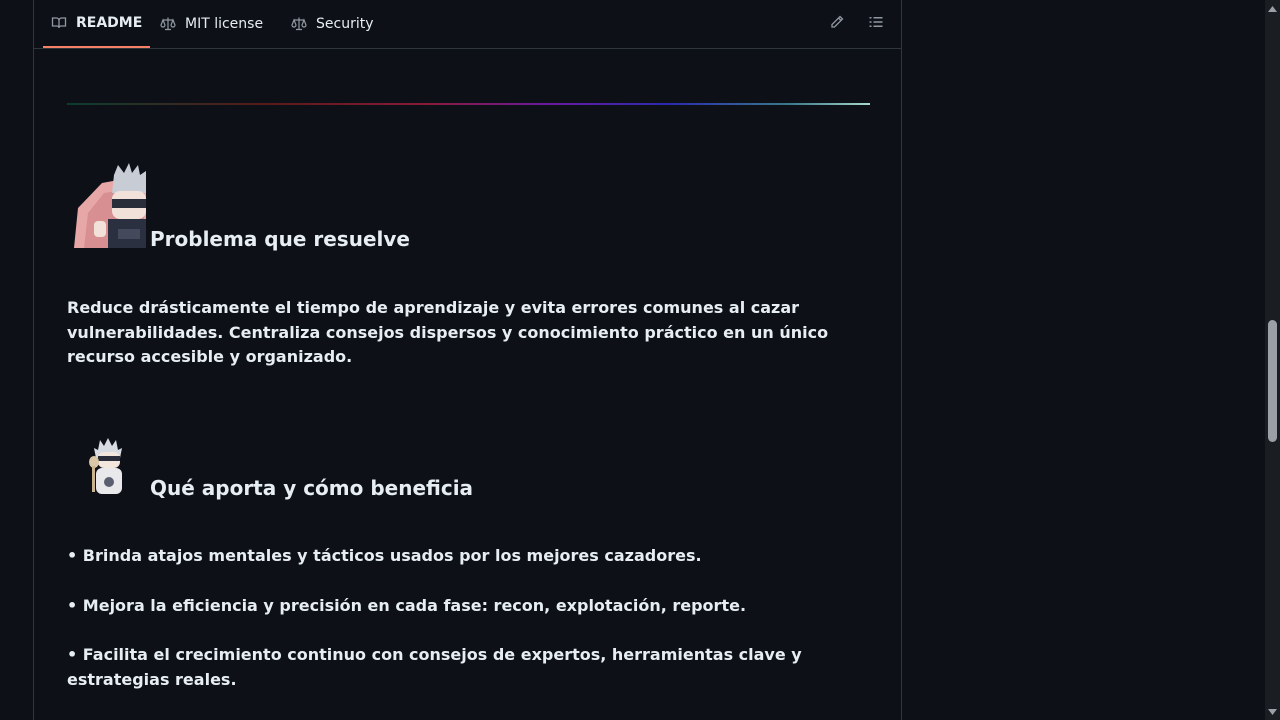 Image resolution: width=1280 pixels, height=720 pixels. Describe the element at coordinates (110, 205) in the screenshot. I see `anime-character-image` at that location.